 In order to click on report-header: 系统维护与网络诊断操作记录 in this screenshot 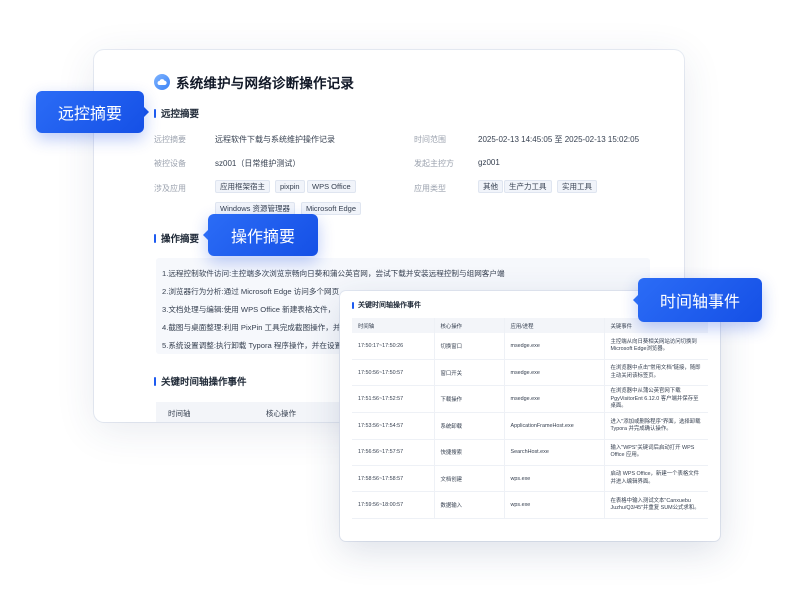, I will do `click(254, 82)`.